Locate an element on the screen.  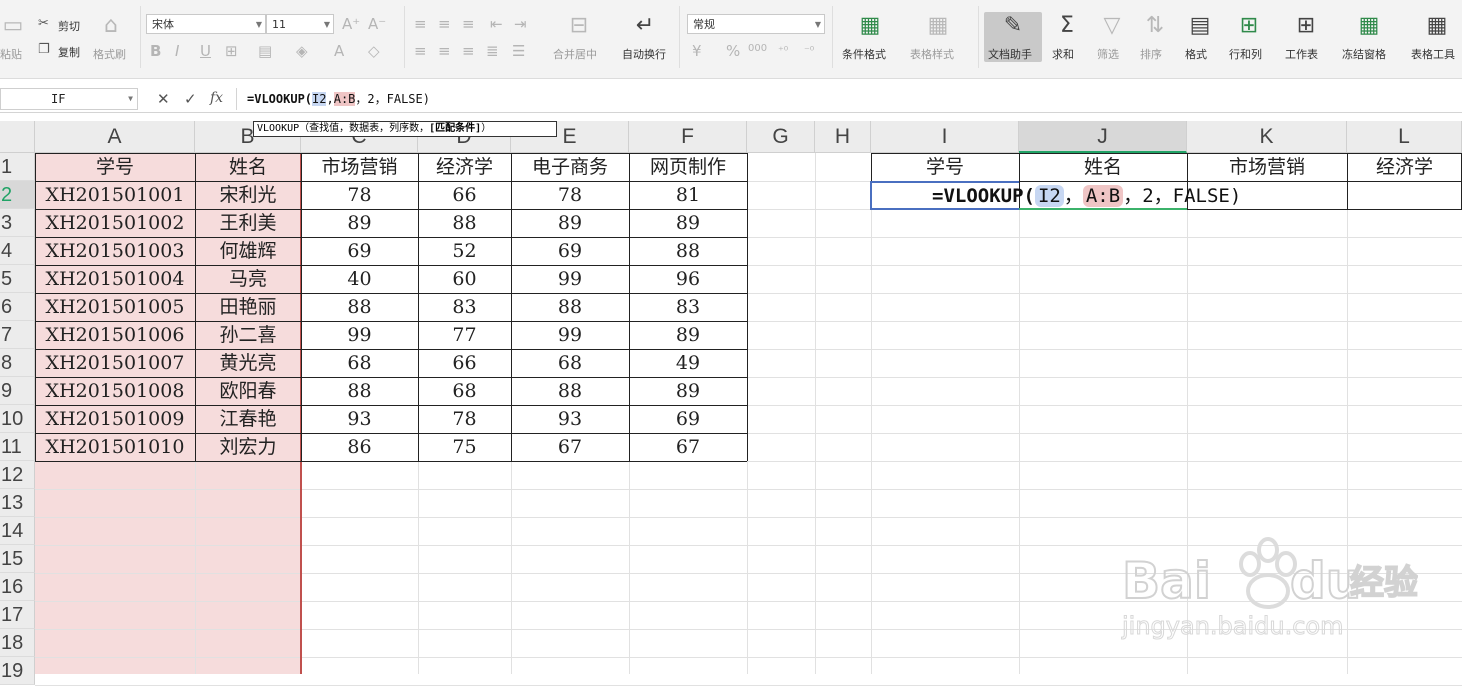
column-header-l: L is located at coordinates (1404, 137).